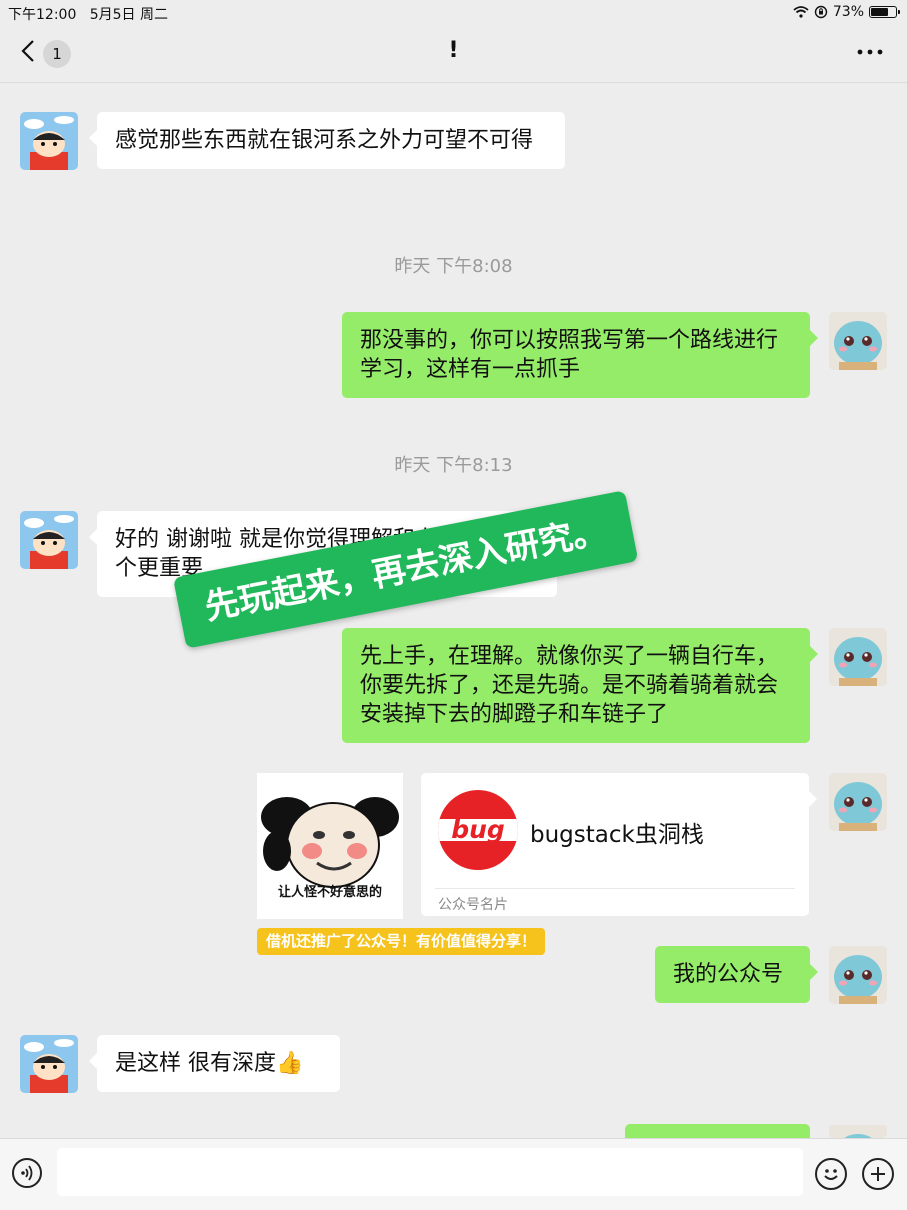  I want to click on voice-icon, so click(27, 1173).